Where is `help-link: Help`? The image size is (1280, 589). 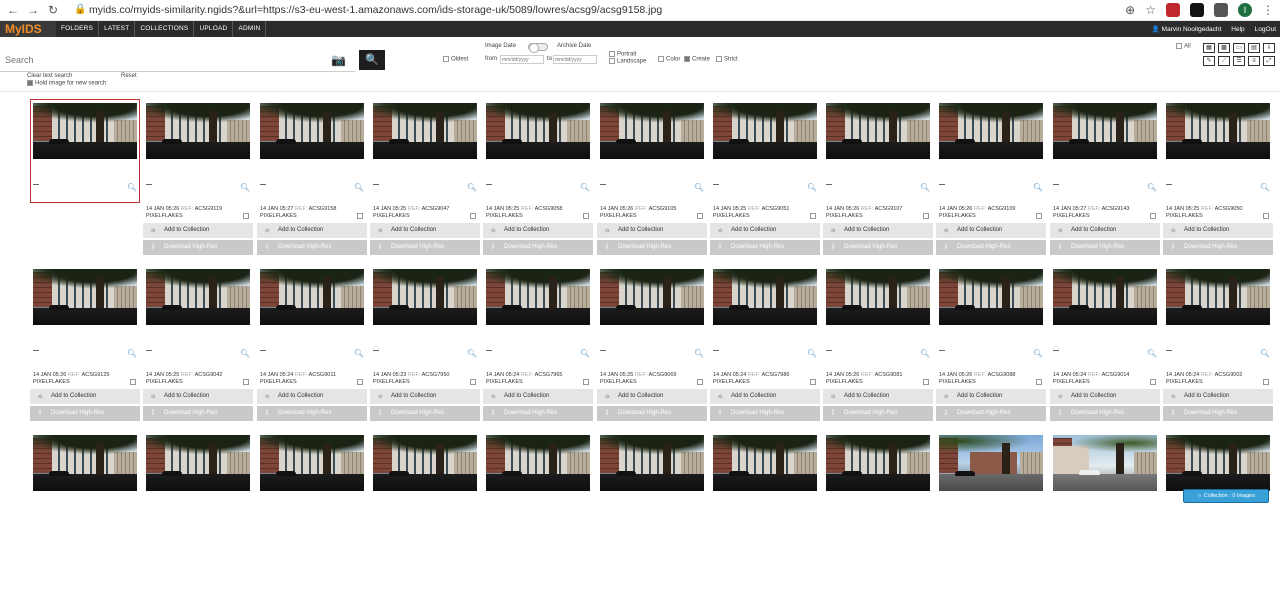 help-link: Help is located at coordinates (1237, 29).